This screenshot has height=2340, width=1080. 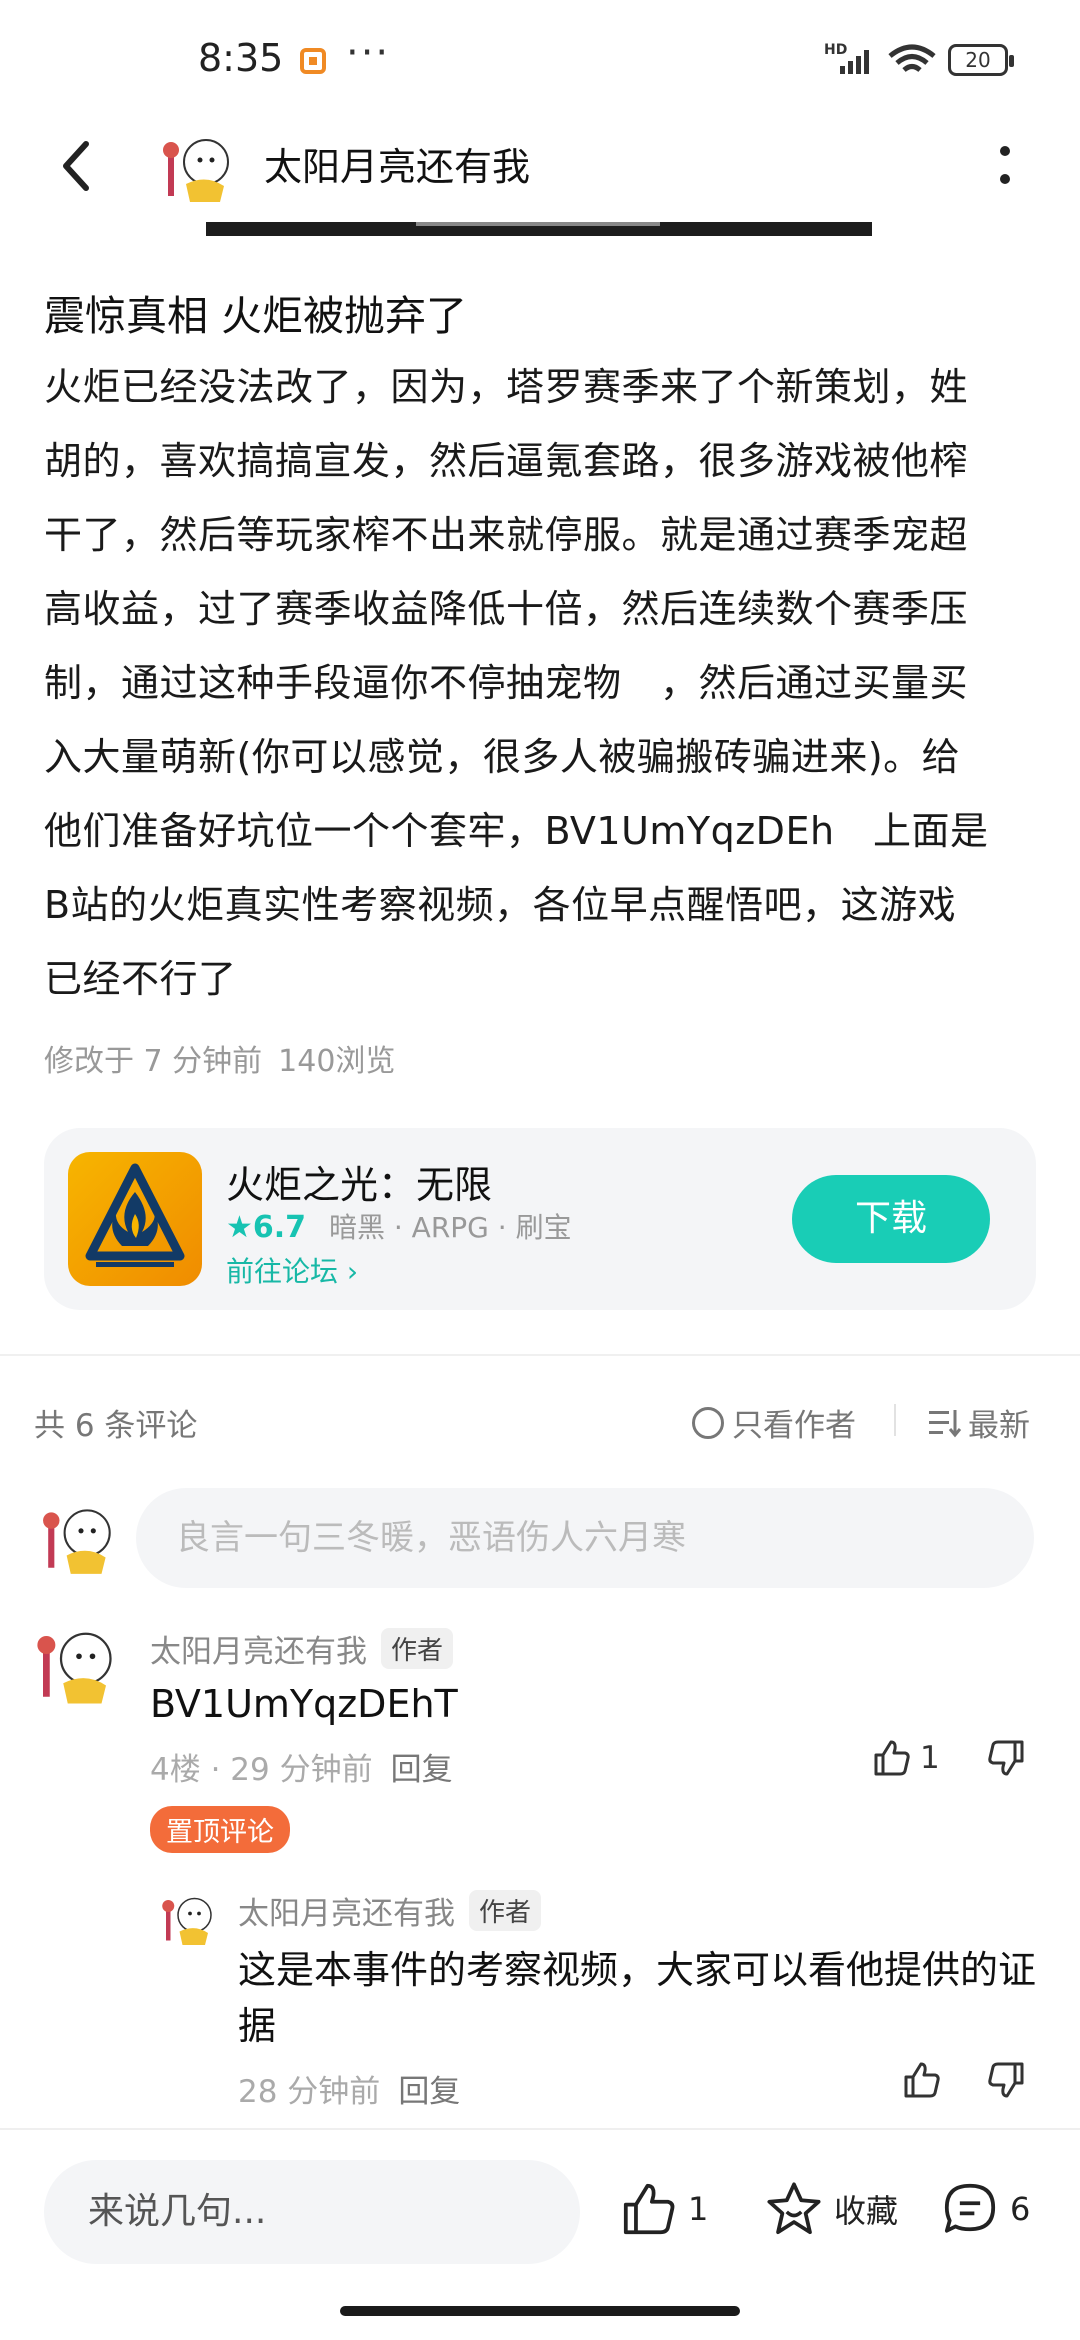 What do you see at coordinates (539, 229) in the screenshot?
I see `media-scroll-indicator` at bounding box center [539, 229].